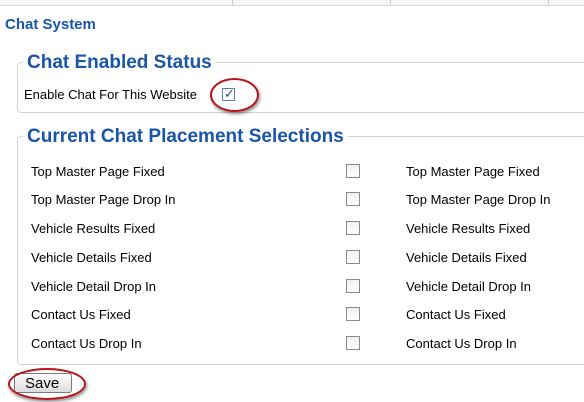 The image size is (584, 402). What do you see at coordinates (292, 3) in the screenshot?
I see `top-toolbar-strip` at bounding box center [292, 3].